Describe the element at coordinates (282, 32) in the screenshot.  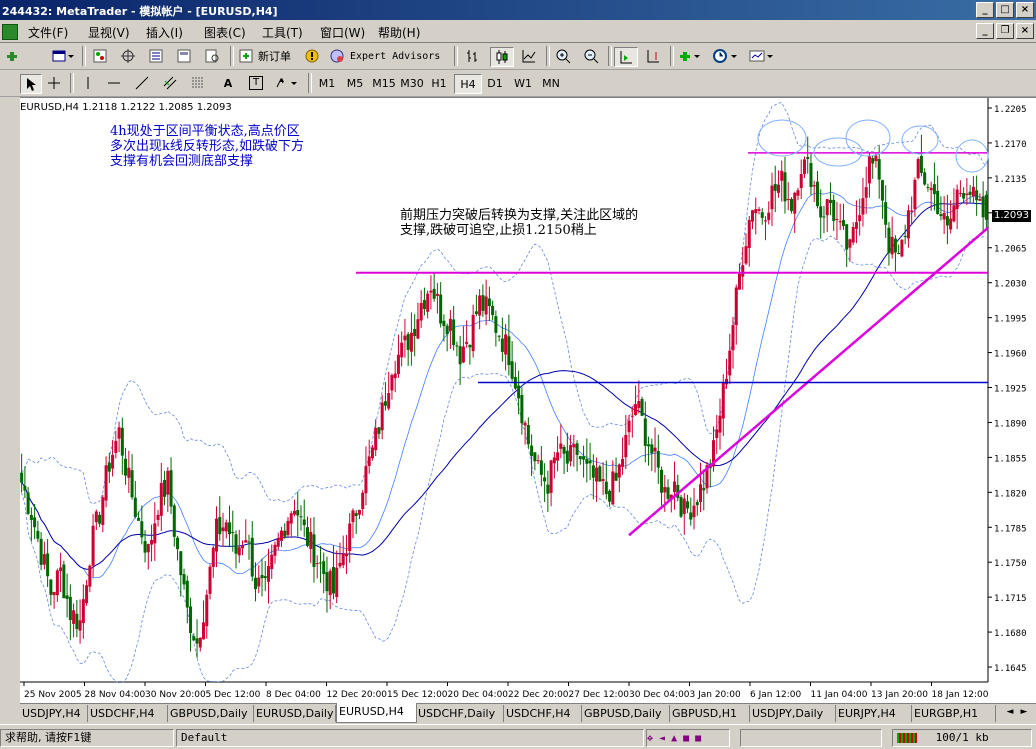
I see `menu-tools: 工具(T)` at that location.